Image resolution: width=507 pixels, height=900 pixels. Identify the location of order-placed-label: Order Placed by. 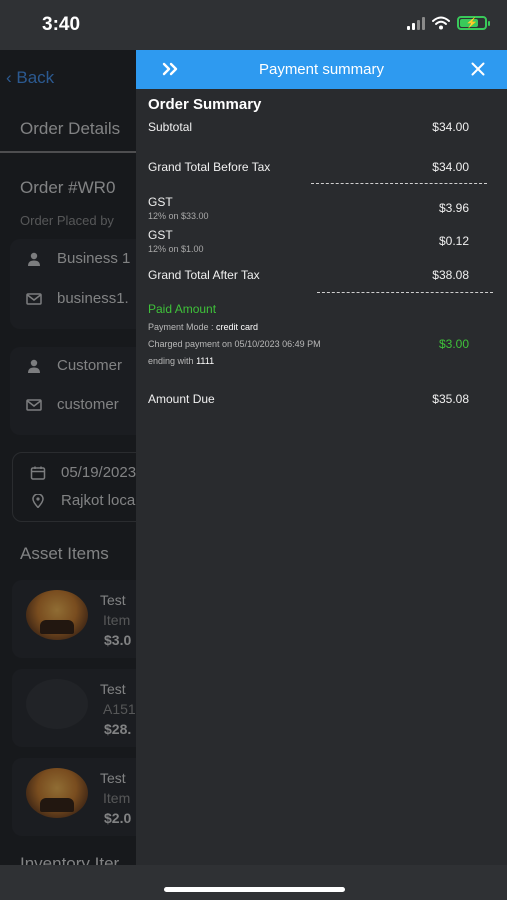
(67, 220).